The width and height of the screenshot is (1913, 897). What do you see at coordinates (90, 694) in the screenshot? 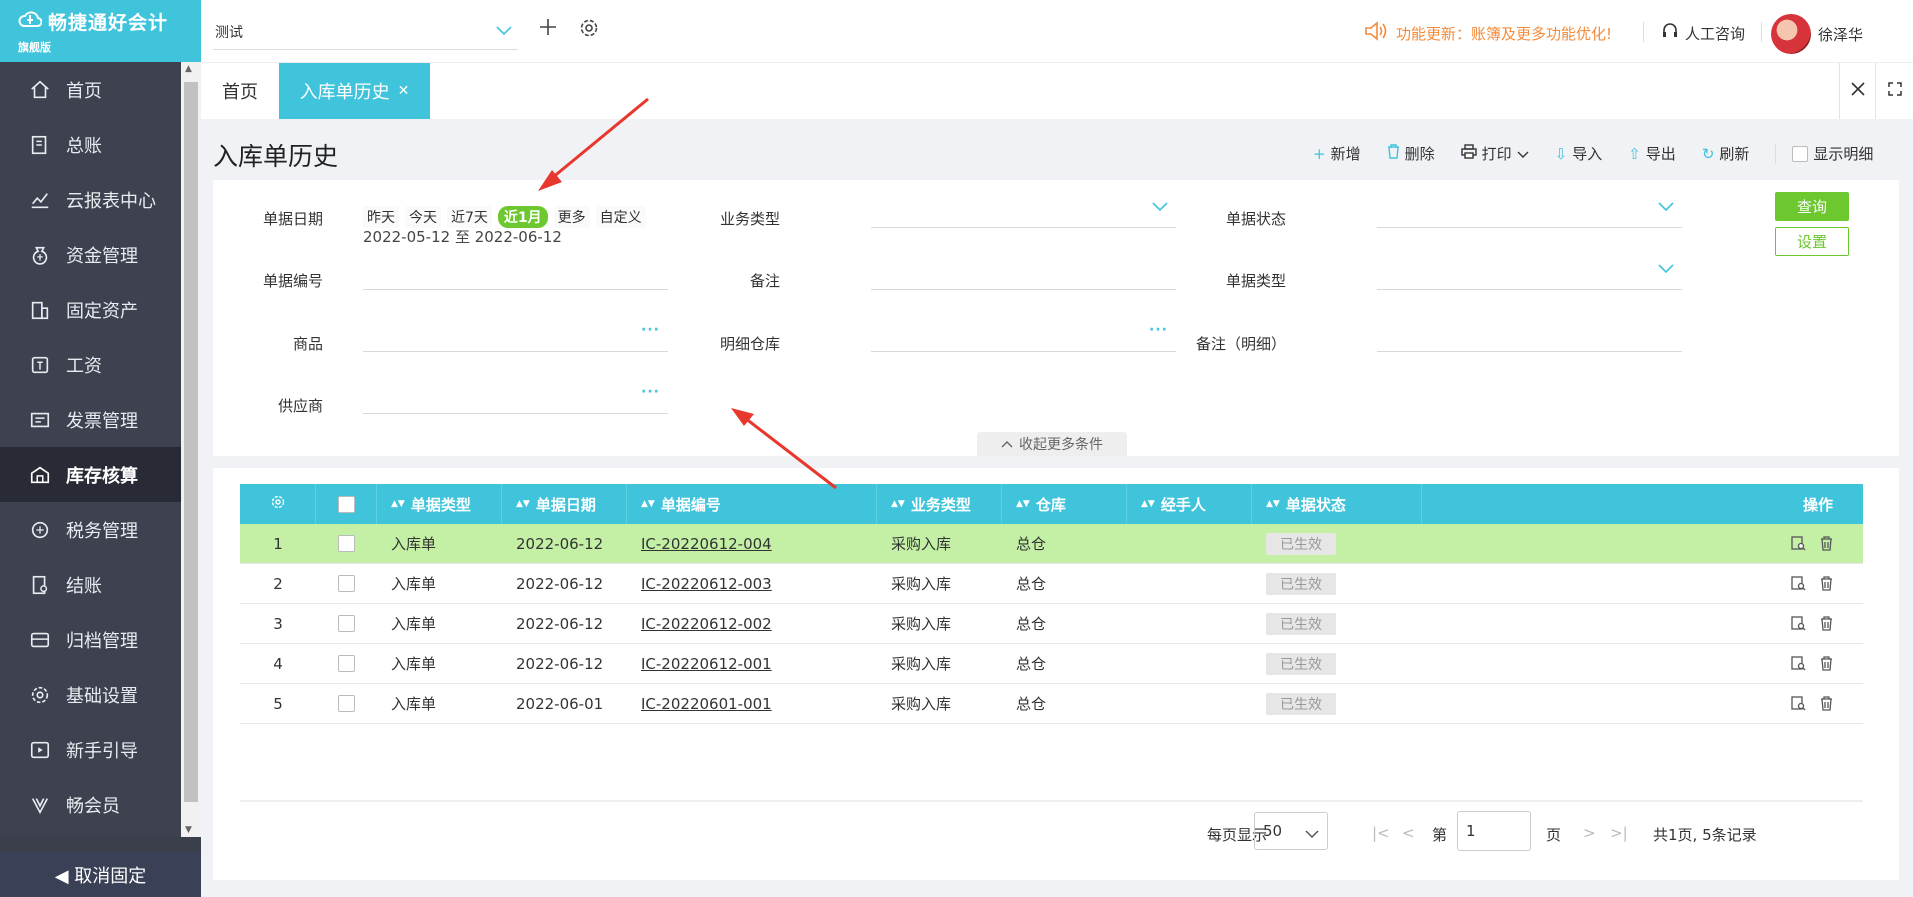
I see `sidebar-item-11: 基础设置` at bounding box center [90, 694].